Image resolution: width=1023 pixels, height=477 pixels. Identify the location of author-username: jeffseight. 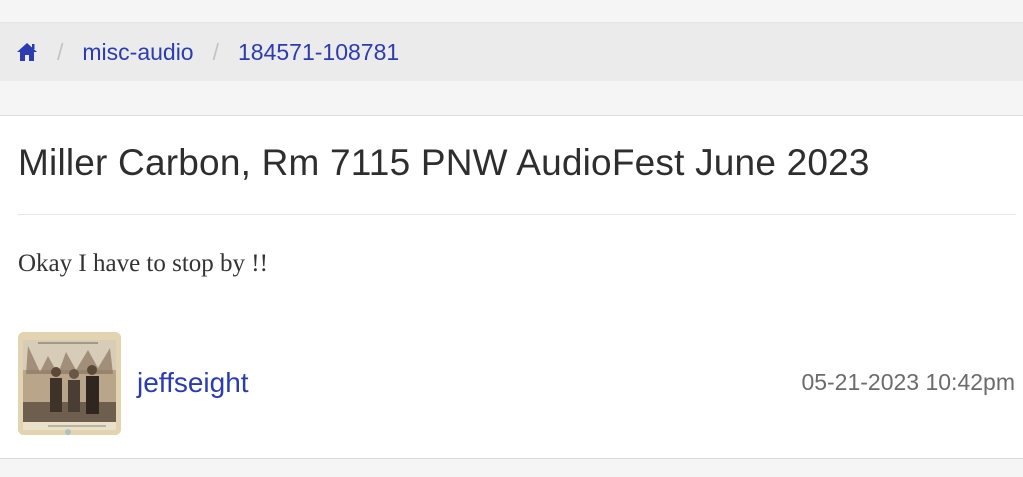
(193, 383).